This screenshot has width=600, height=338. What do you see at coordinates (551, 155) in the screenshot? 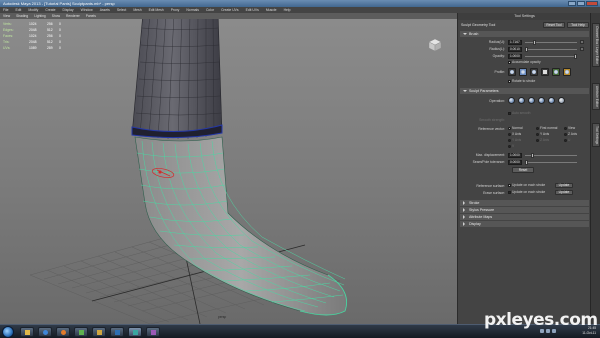
I see `max-displacement-slider` at bounding box center [551, 155].